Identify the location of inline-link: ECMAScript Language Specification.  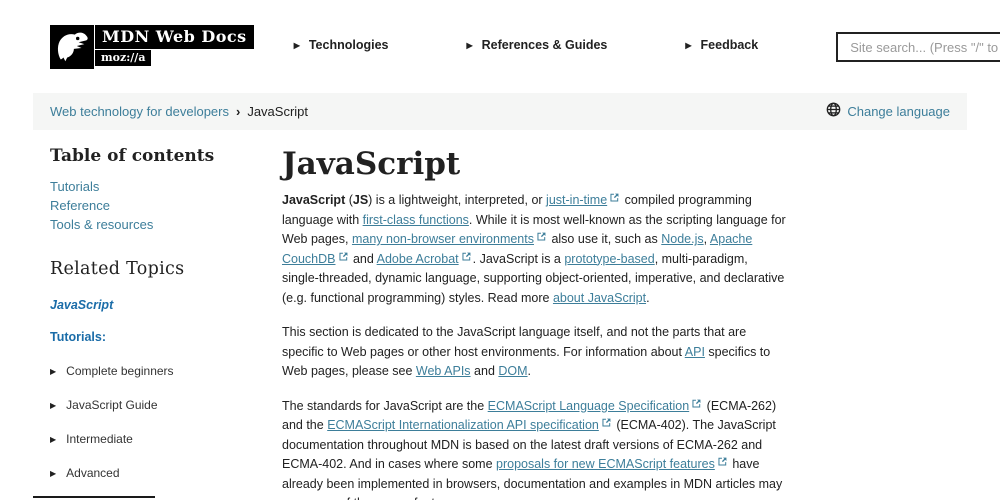
(589, 406).